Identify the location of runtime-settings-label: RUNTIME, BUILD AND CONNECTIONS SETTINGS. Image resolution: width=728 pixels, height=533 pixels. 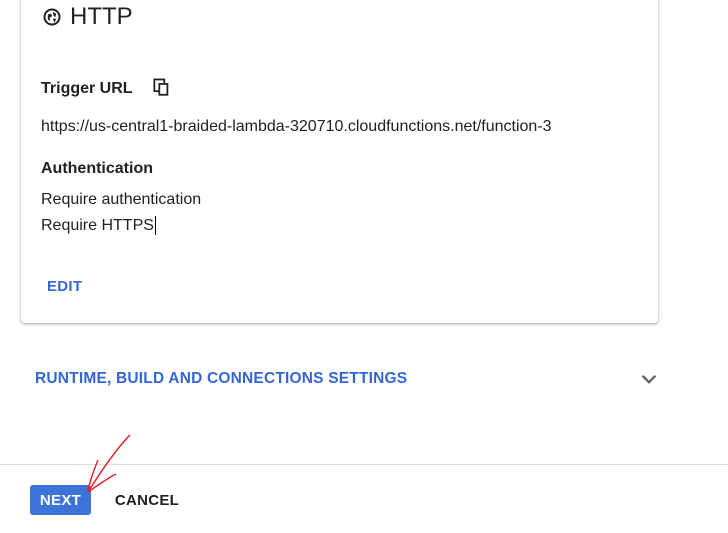
(221, 378).